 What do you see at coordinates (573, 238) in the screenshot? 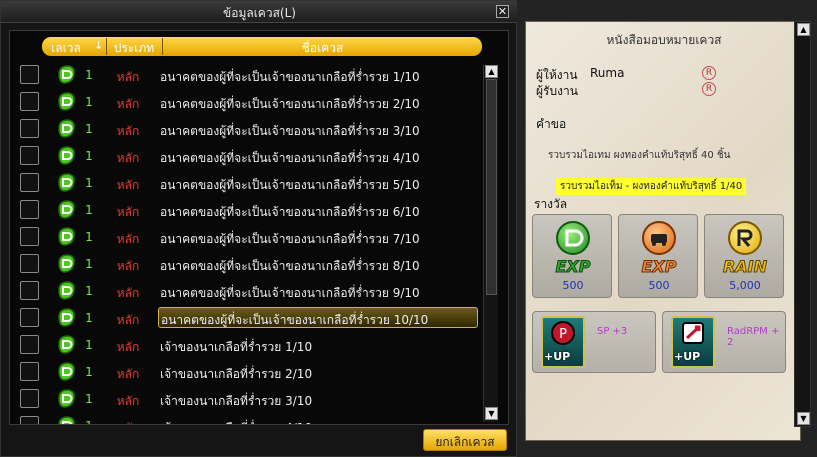
I see `driver-exp-icon` at bounding box center [573, 238].